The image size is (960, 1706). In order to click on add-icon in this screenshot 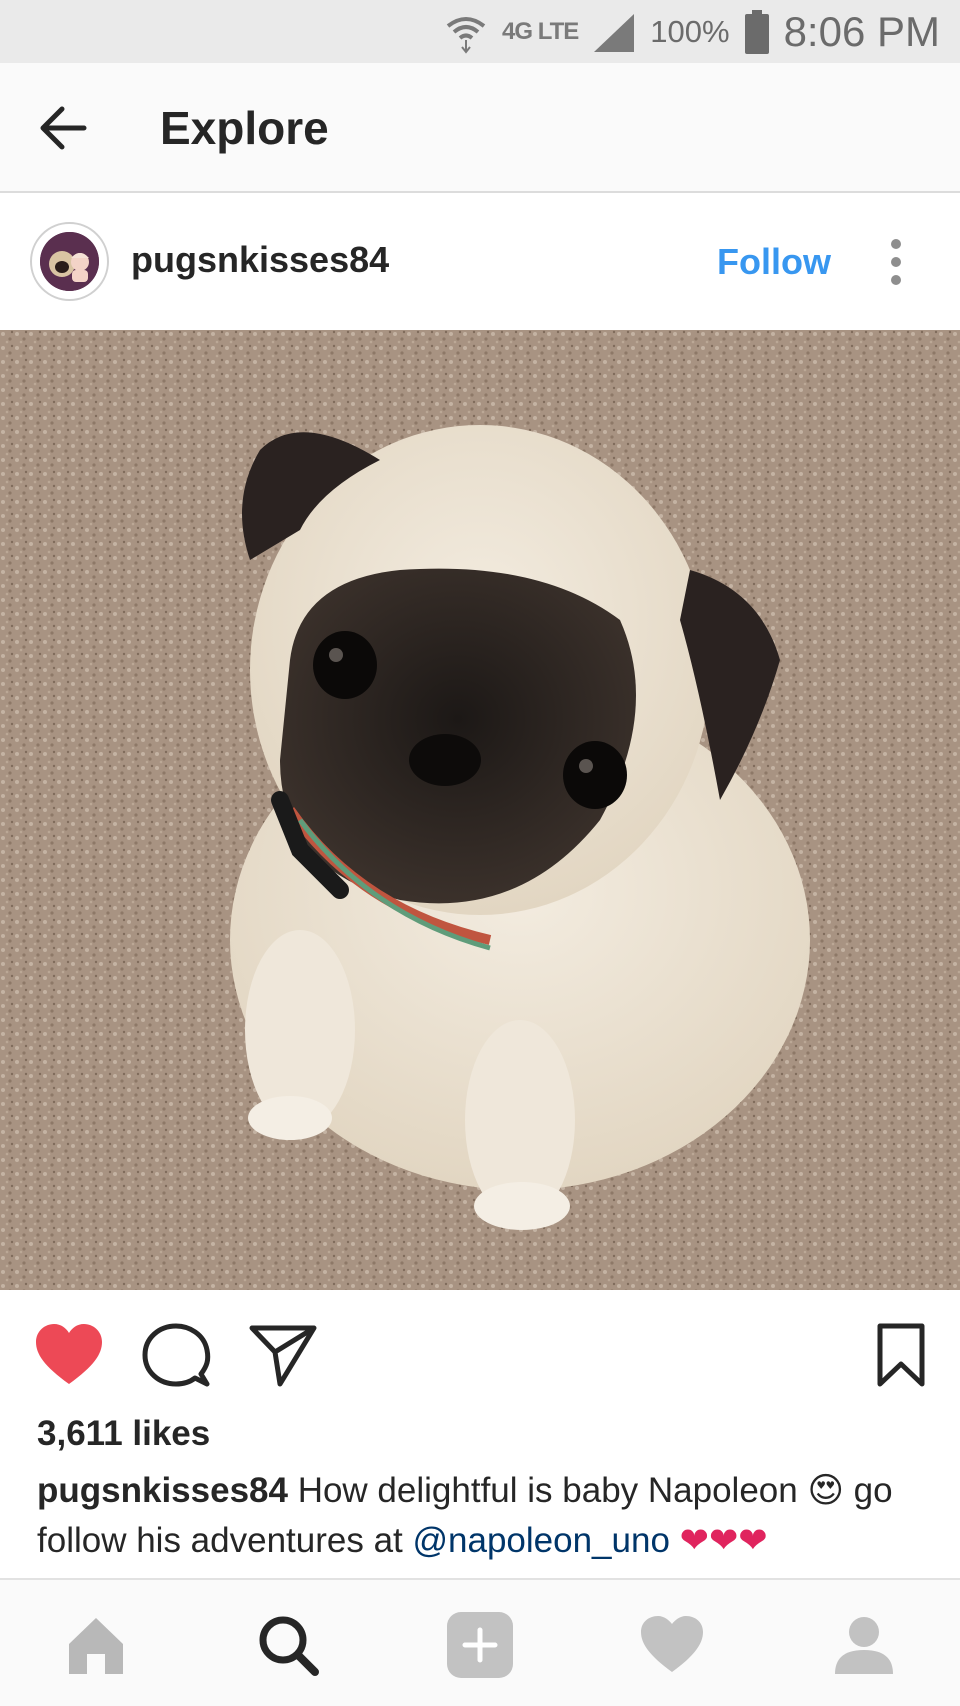, I will do `click(480, 1645)`.